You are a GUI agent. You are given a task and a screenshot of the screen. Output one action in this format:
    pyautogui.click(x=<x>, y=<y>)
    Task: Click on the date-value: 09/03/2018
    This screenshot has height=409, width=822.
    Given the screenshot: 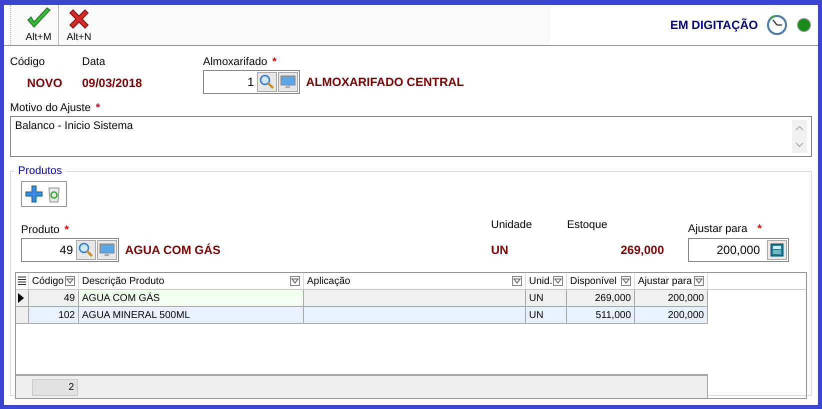 What is the action you would take?
    pyautogui.click(x=113, y=83)
    